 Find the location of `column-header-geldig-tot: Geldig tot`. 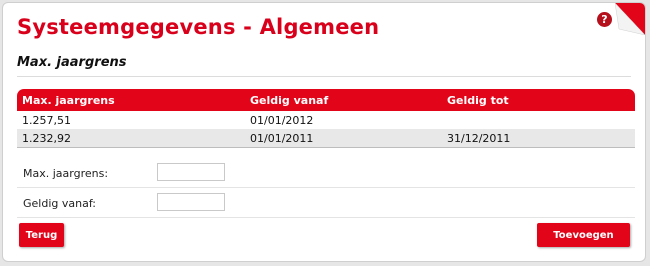

column-header-geldig-tot: Geldig tot is located at coordinates (478, 100).